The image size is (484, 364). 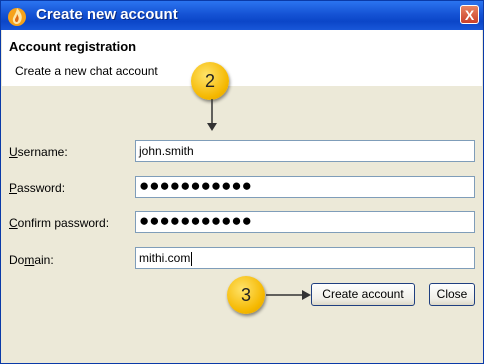 I want to click on domain-label: Domain:, so click(x=31, y=260).